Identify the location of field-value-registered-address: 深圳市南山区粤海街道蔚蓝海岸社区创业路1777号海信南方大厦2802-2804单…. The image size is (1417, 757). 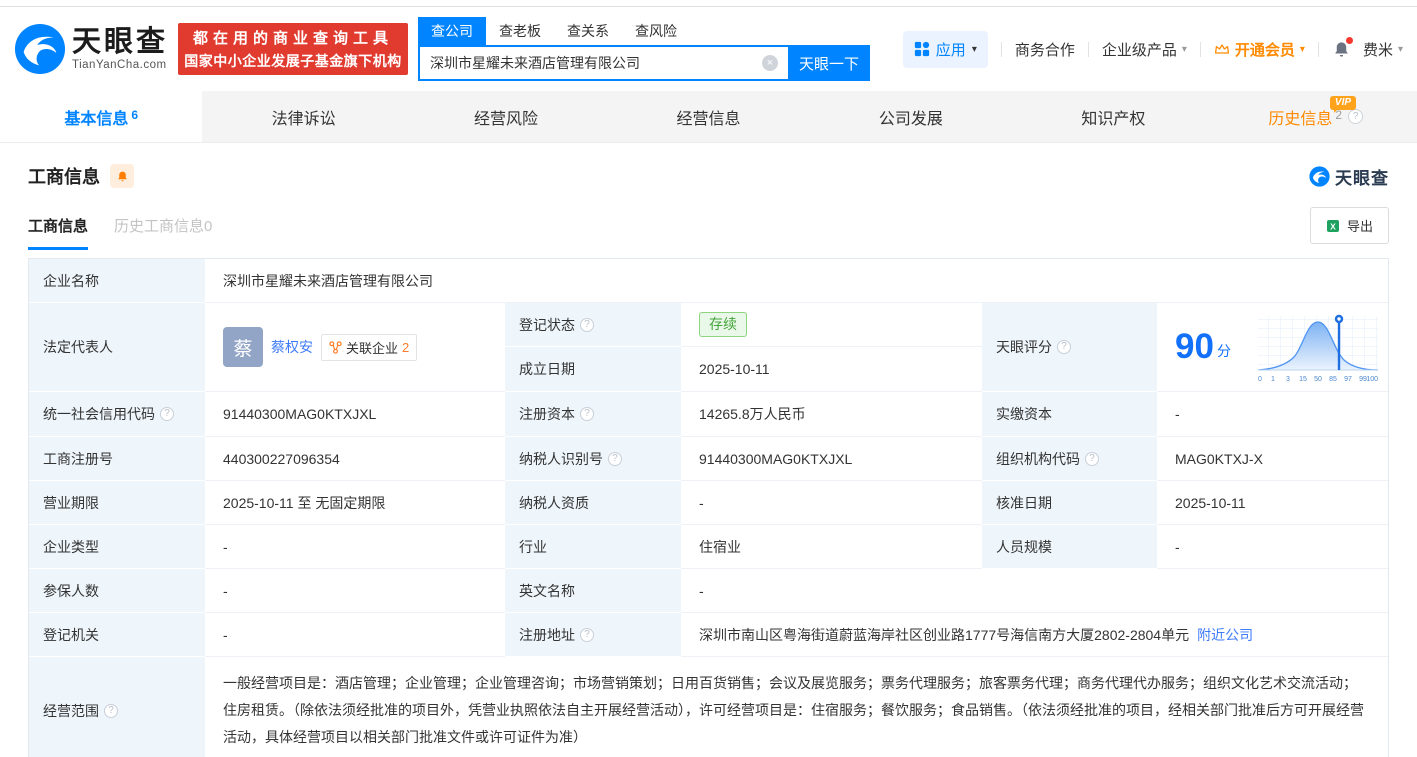
(1034, 635).